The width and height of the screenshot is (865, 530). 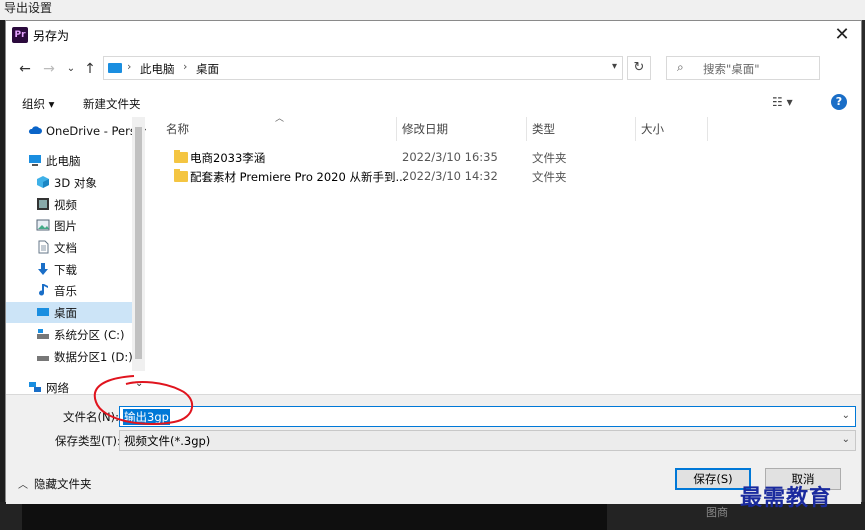 What do you see at coordinates (112, 104) in the screenshot?
I see `new-folder-button: 新建文件夹` at bounding box center [112, 104].